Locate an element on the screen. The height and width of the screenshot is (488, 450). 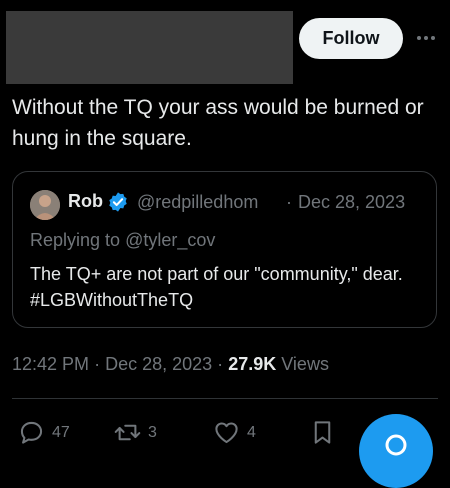
replying-to-line: Replying to @tyler_cov is located at coordinates (122, 240).